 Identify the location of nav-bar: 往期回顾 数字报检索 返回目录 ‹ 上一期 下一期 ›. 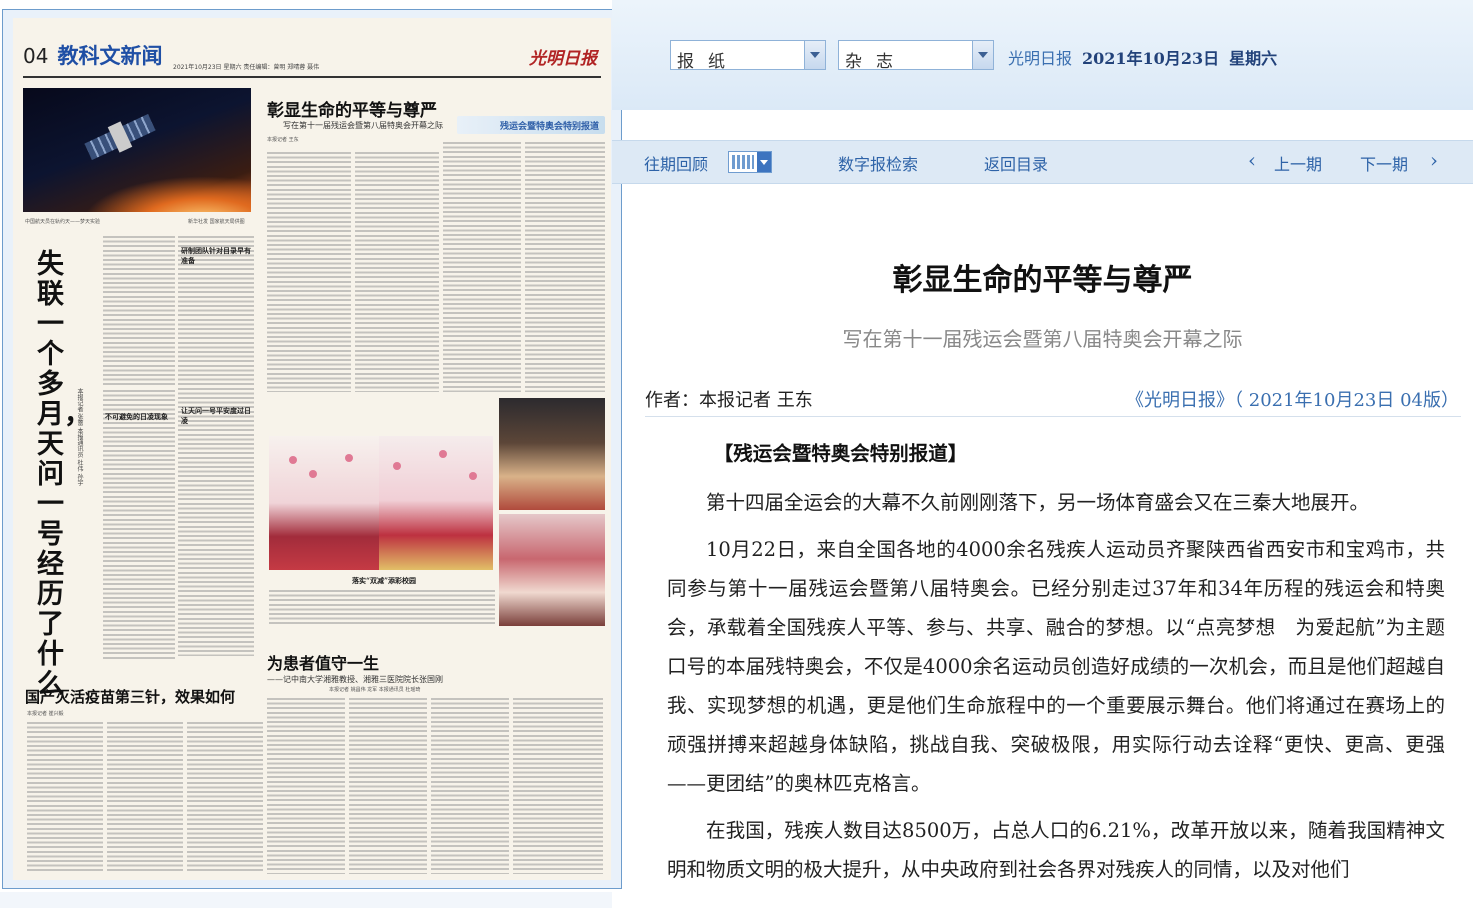
(1042, 162).